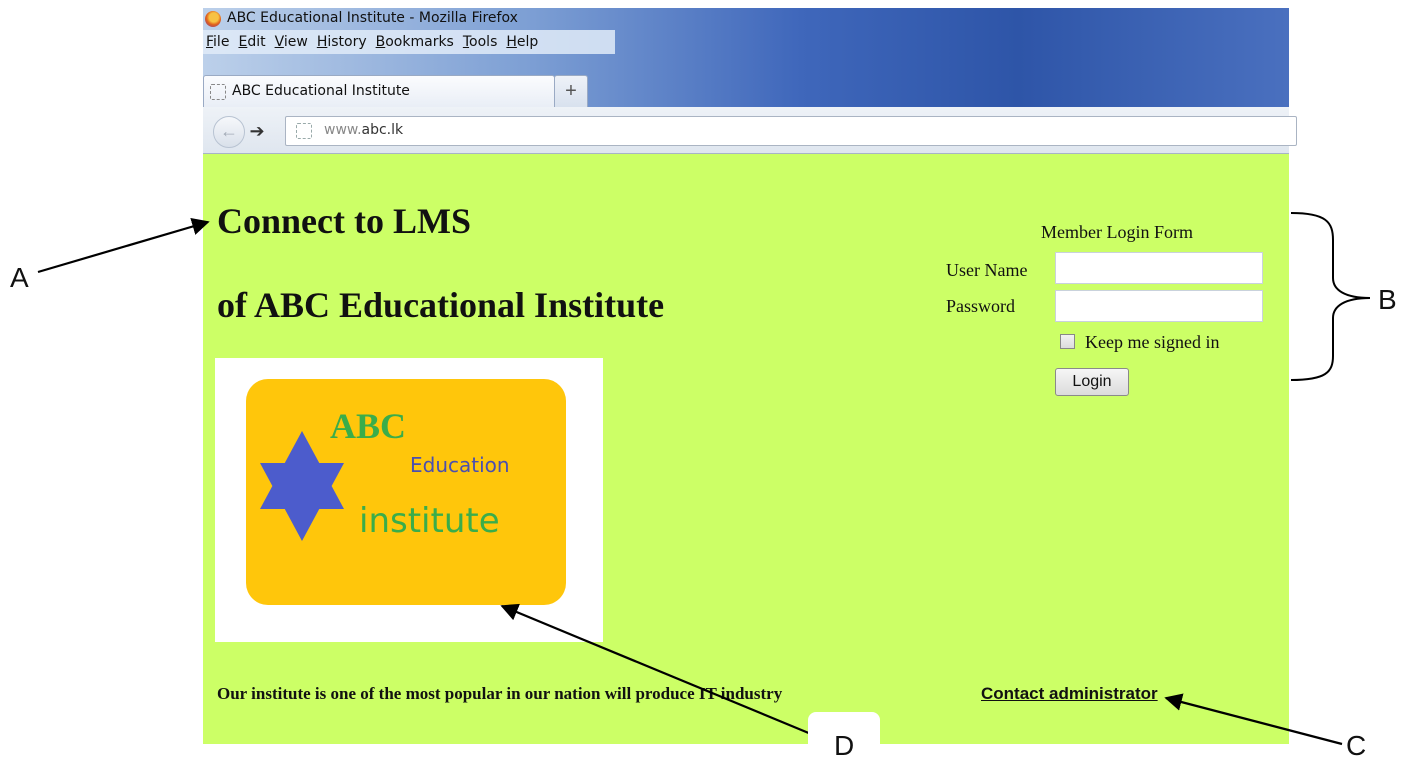 The width and height of the screenshot is (1409, 766). What do you see at coordinates (343, 130) in the screenshot?
I see `url-prefix: www.` at bounding box center [343, 130].